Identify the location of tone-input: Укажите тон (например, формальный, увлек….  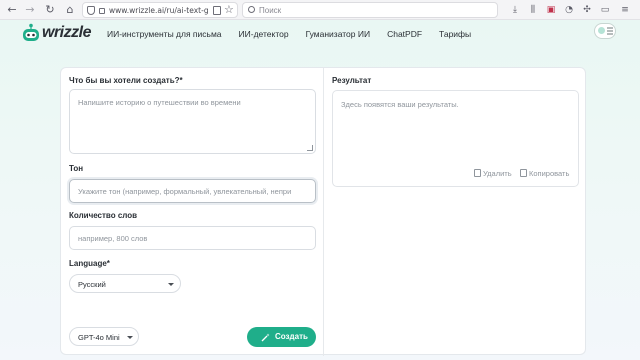
(192, 191).